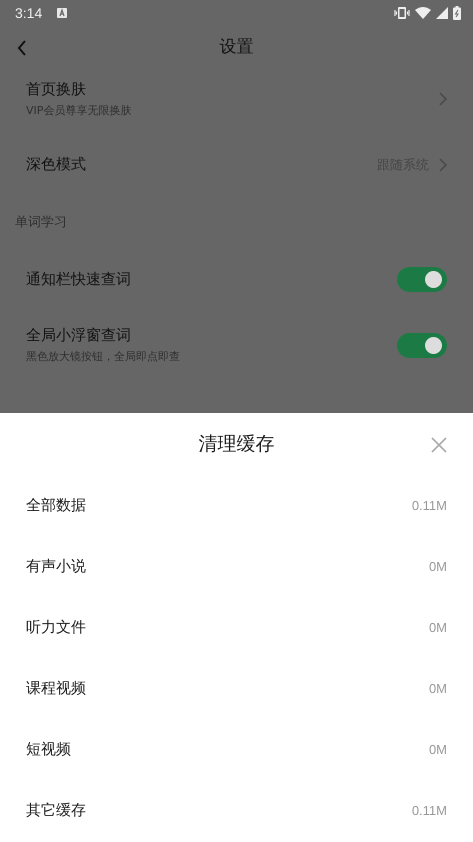 The height and width of the screenshot is (842, 473). What do you see at coordinates (402, 13) in the screenshot?
I see `vibrate-icon` at bounding box center [402, 13].